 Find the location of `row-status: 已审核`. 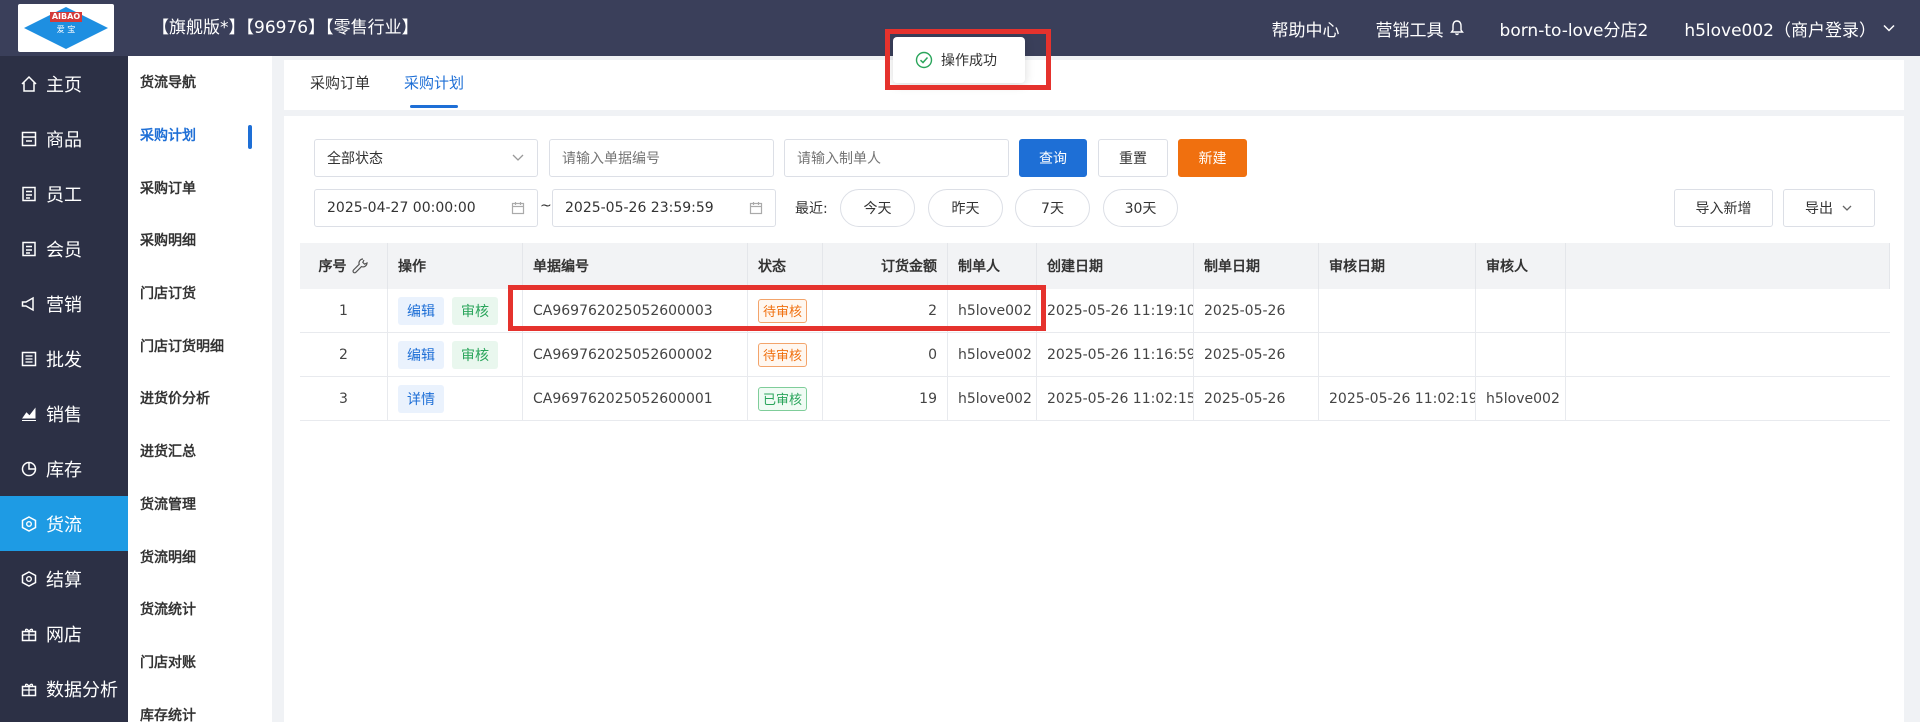

row-status: 已审核 is located at coordinates (785, 398).